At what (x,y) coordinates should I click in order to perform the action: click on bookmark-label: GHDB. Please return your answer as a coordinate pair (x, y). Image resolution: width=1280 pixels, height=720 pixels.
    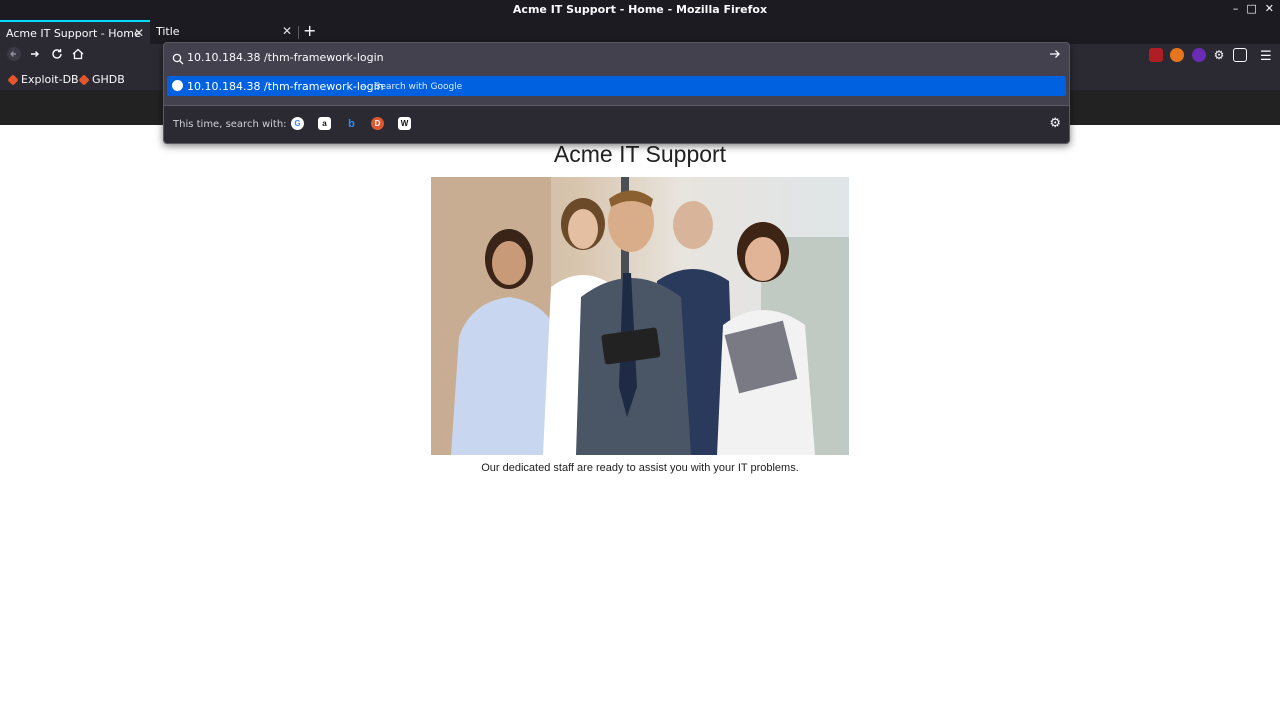
    Looking at the image, I should click on (108, 79).